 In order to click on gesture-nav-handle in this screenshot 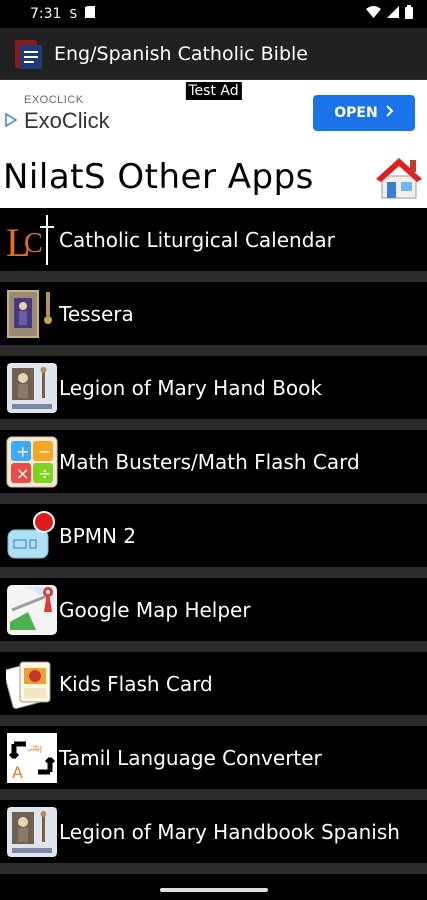, I will do `click(213, 890)`.